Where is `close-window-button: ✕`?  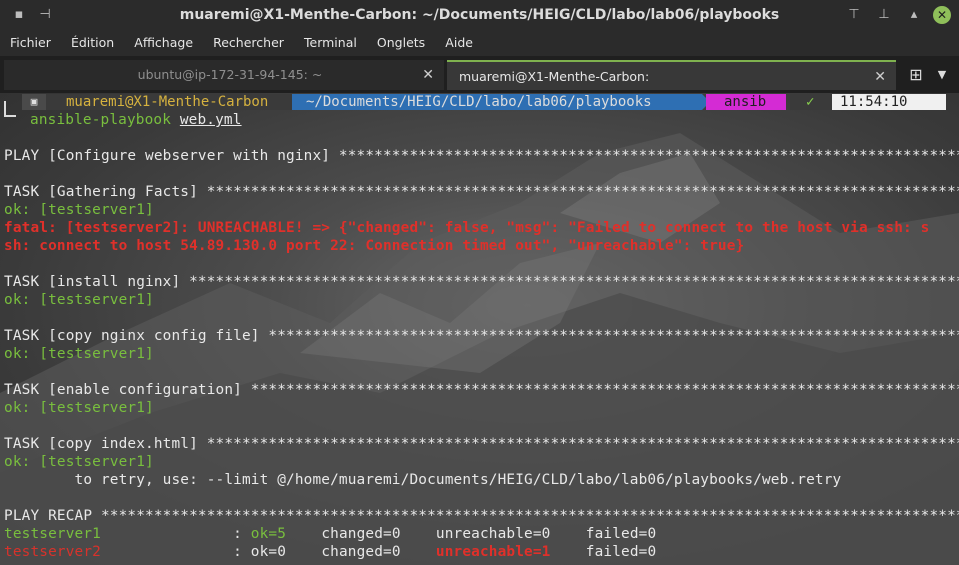 close-window-button: ✕ is located at coordinates (942, 15).